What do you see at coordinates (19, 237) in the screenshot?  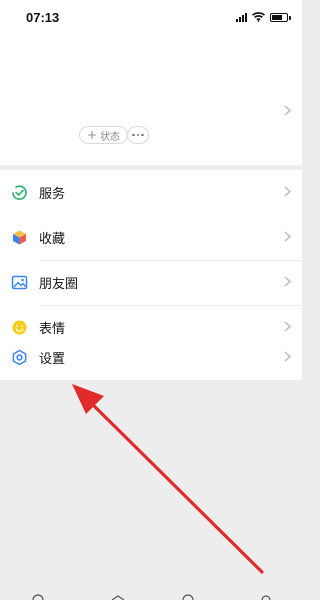 I see `favorites-cube-icon` at bounding box center [19, 237].